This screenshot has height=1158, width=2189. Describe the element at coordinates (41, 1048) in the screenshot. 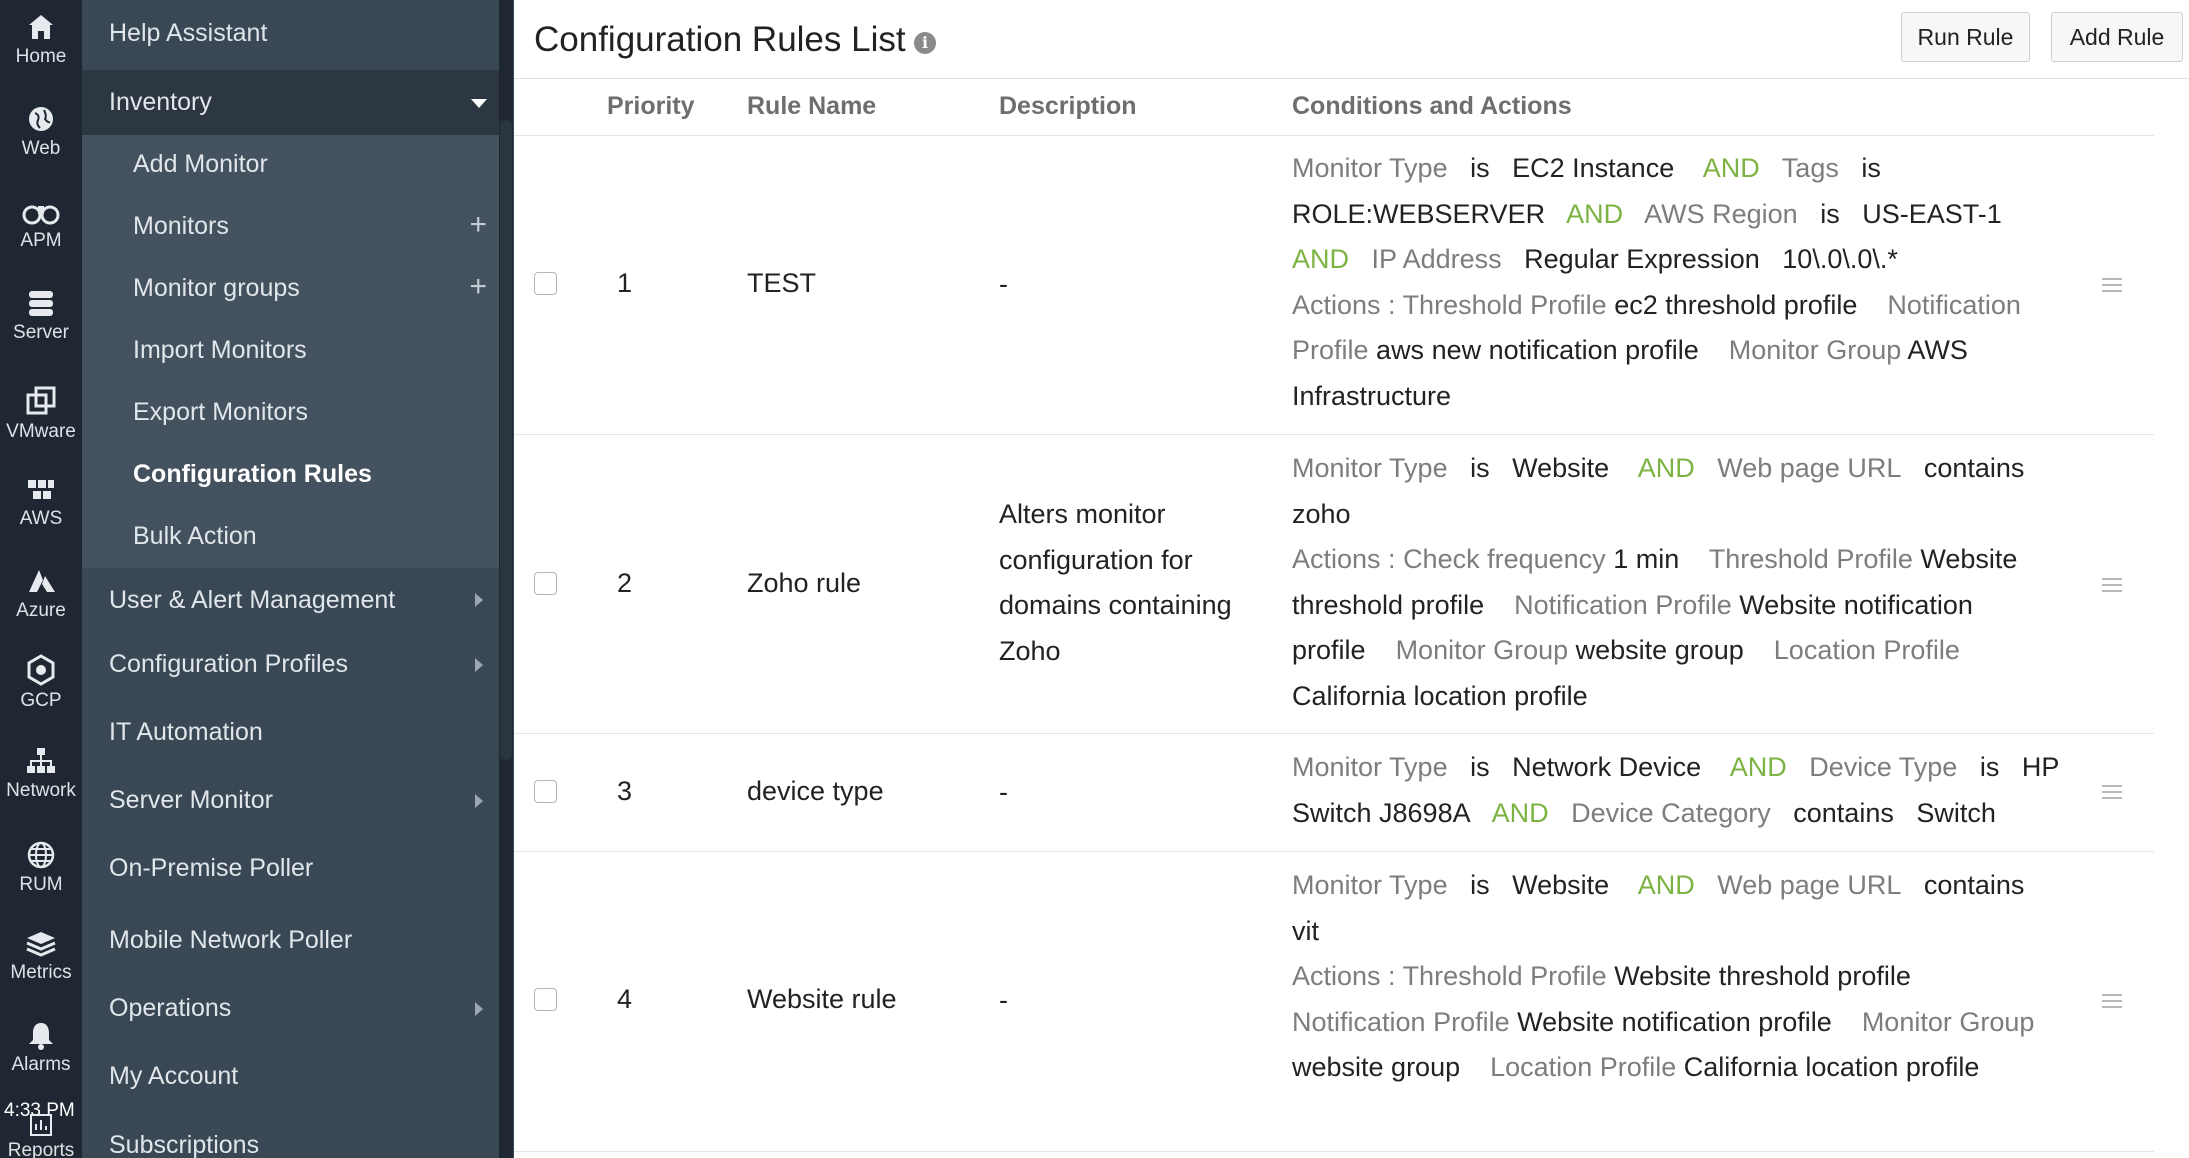

I see `rail-alarms: Alarms` at that location.